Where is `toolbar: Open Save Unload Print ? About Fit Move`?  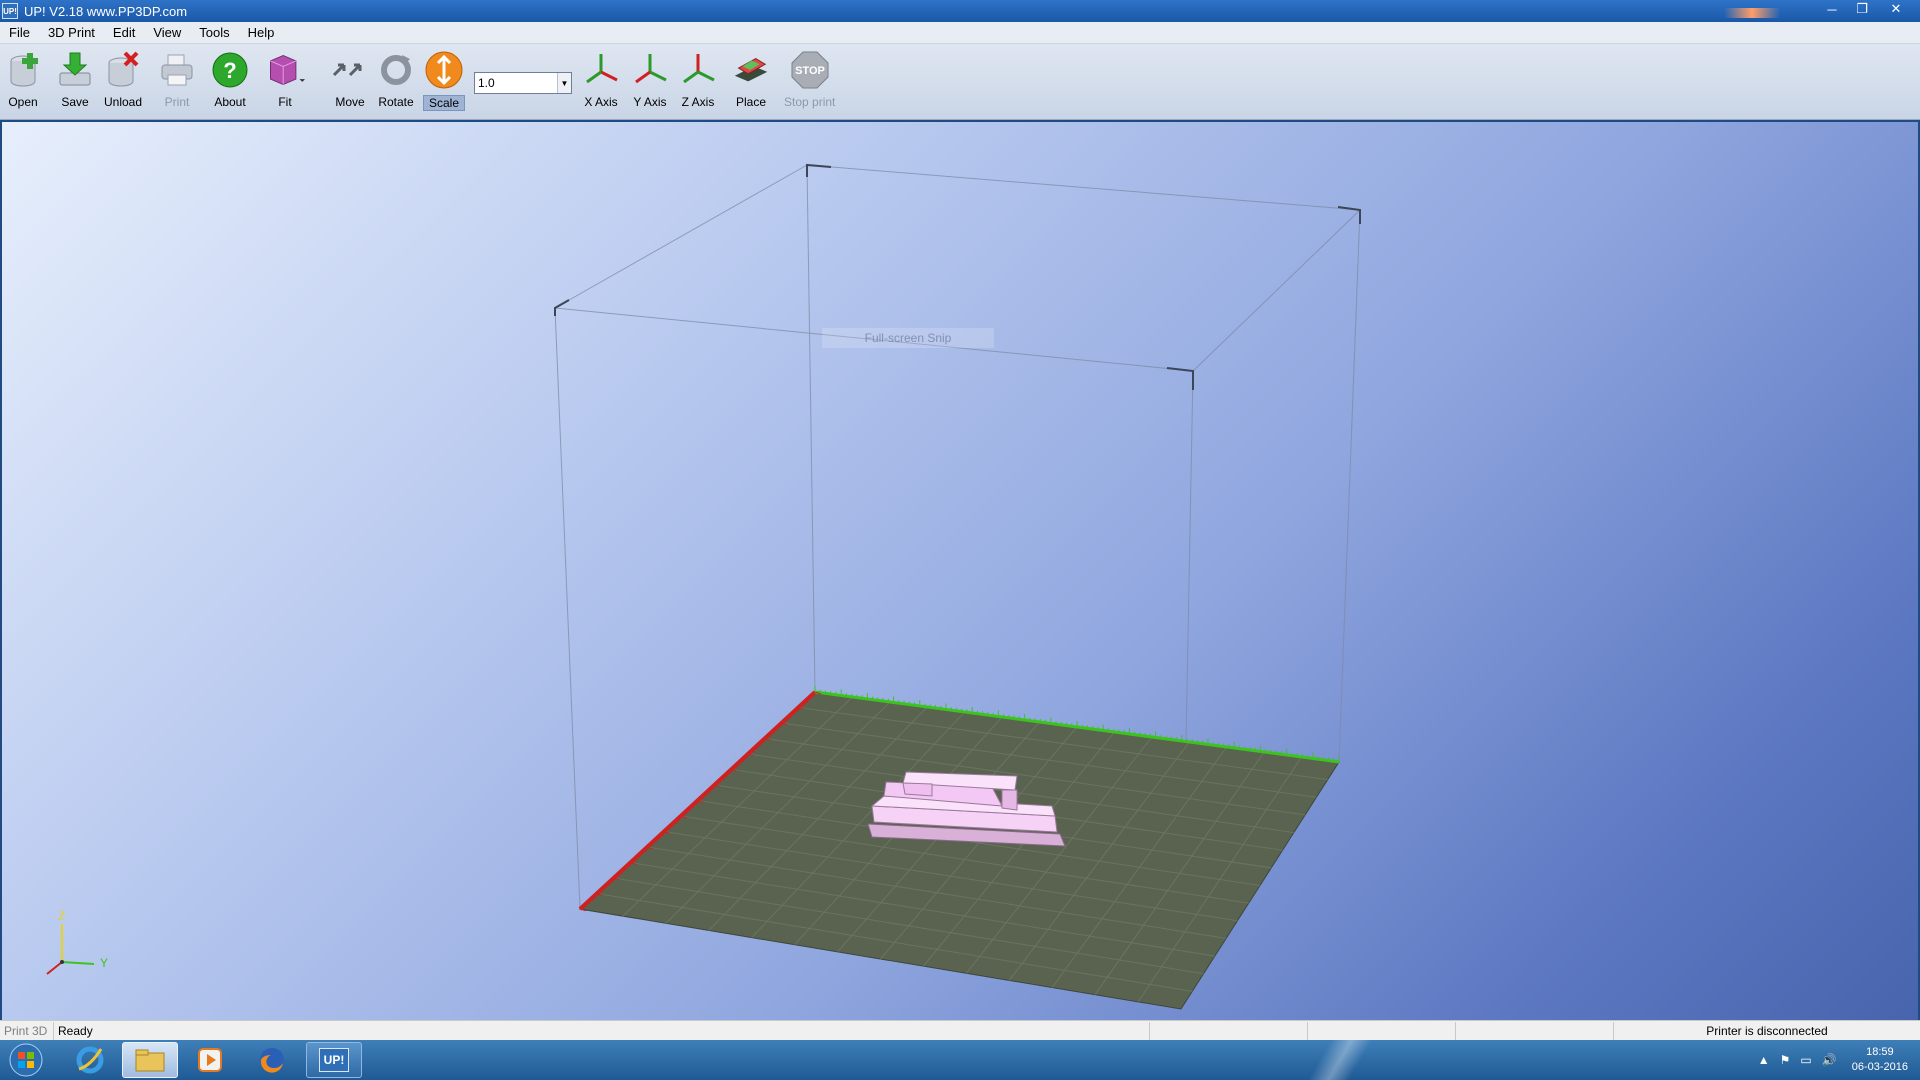 toolbar: Open Save Unload Print ? About Fit Move is located at coordinates (960, 82).